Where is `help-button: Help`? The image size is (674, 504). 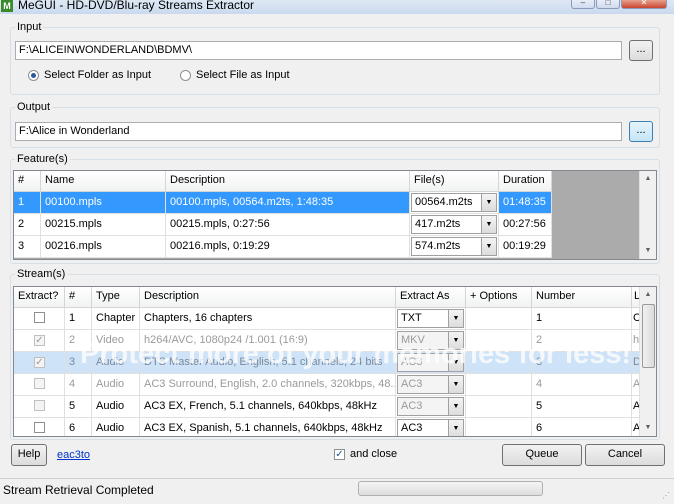
help-button: Help is located at coordinates (29, 455).